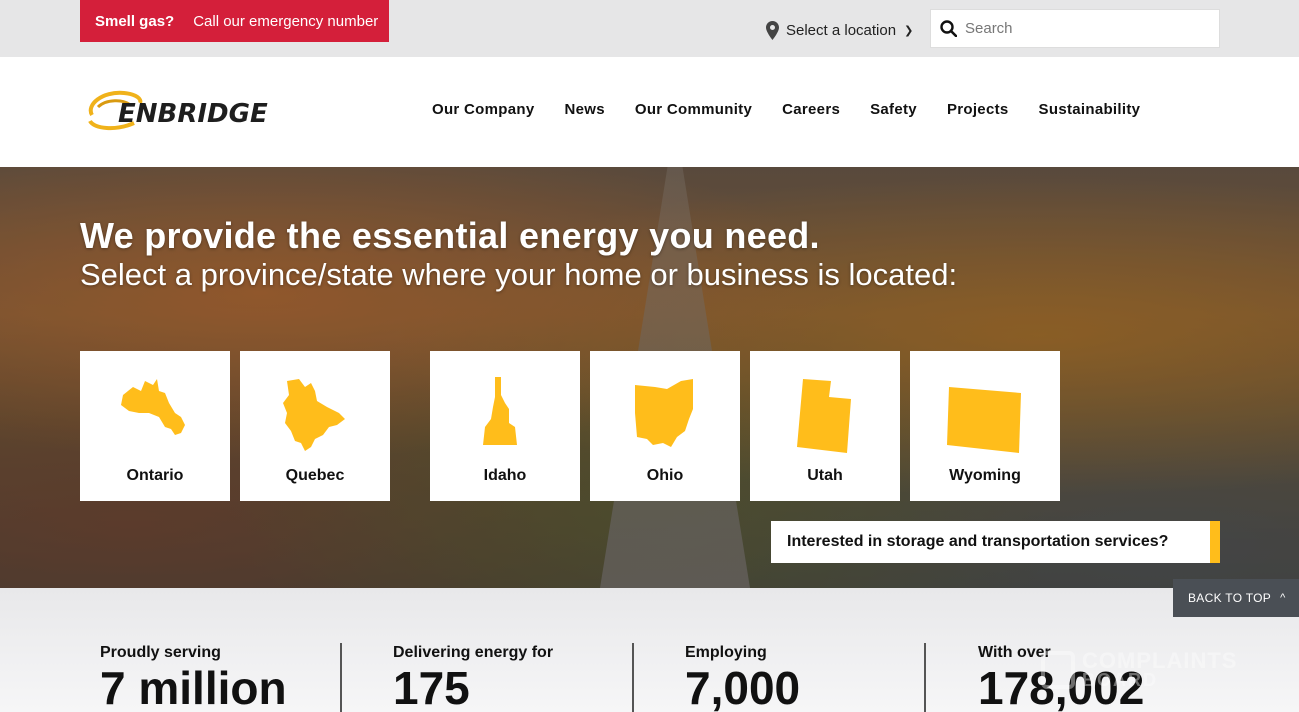  What do you see at coordinates (160, 652) in the screenshot?
I see `stat-label: Proudly serving` at bounding box center [160, 652].